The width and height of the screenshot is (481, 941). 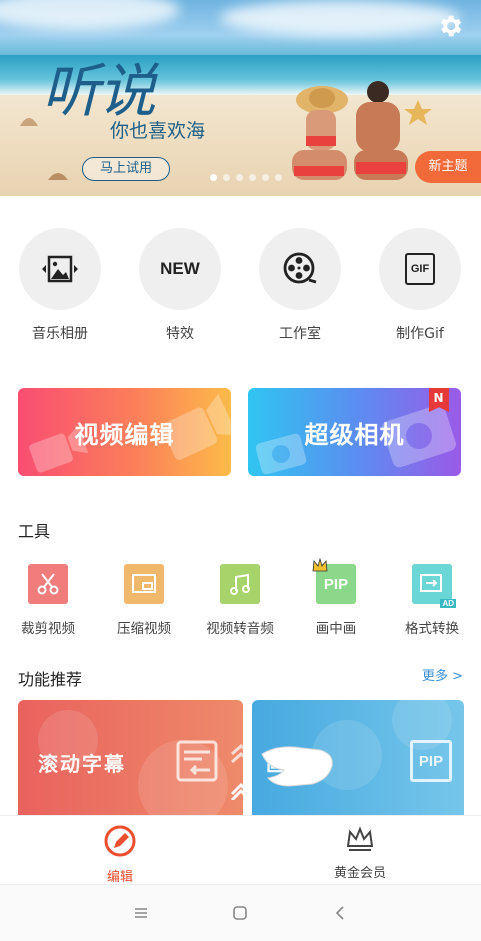 I want to click on tool-format-convert: AD 格式转换, so click(x=431, y=600).